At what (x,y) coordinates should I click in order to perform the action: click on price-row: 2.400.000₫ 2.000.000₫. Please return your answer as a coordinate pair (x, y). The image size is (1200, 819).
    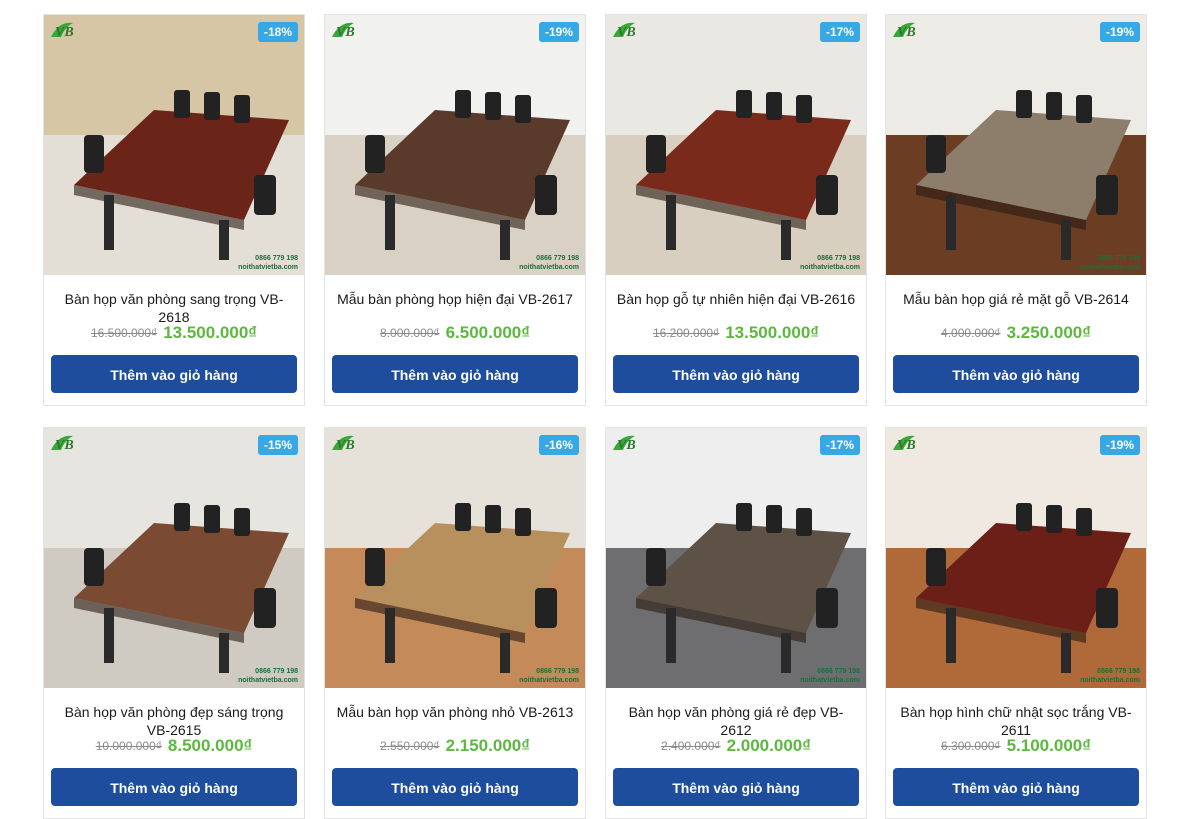
    Looking at the image, I should click on (736, 746).